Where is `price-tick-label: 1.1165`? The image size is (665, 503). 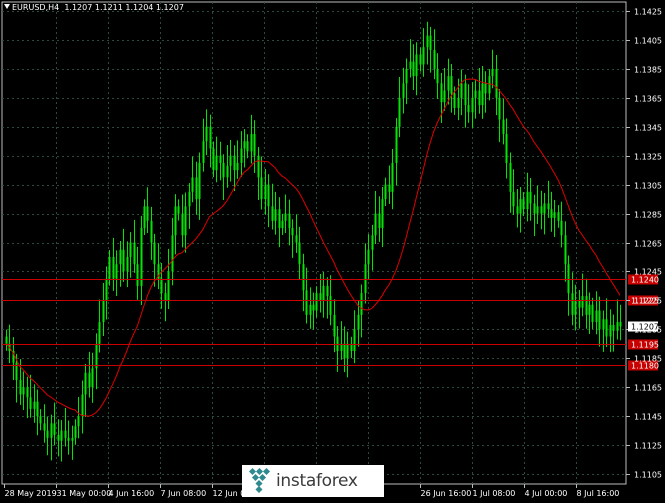
price-tick-label: 1.1165 is located at coordinates (648, 388).